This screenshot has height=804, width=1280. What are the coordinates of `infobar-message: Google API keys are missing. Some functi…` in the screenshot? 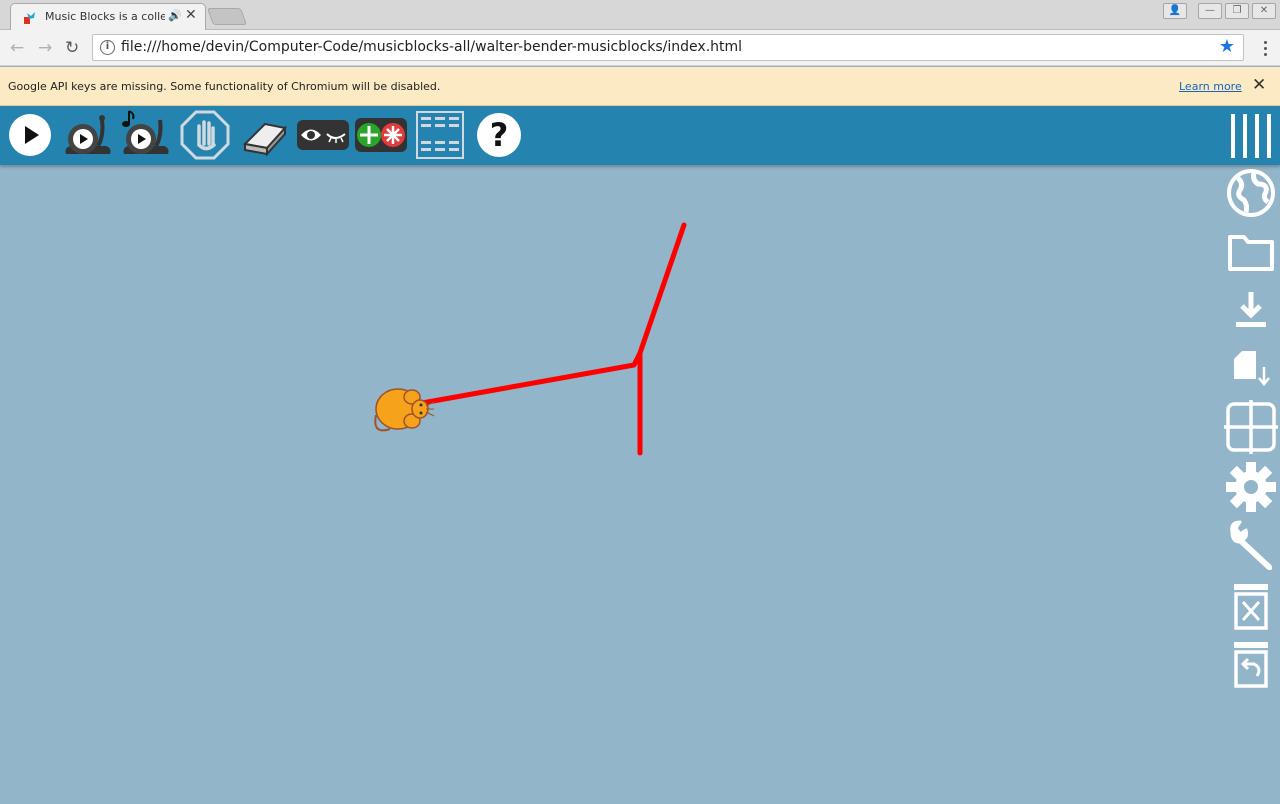 It's located at (224, 86).